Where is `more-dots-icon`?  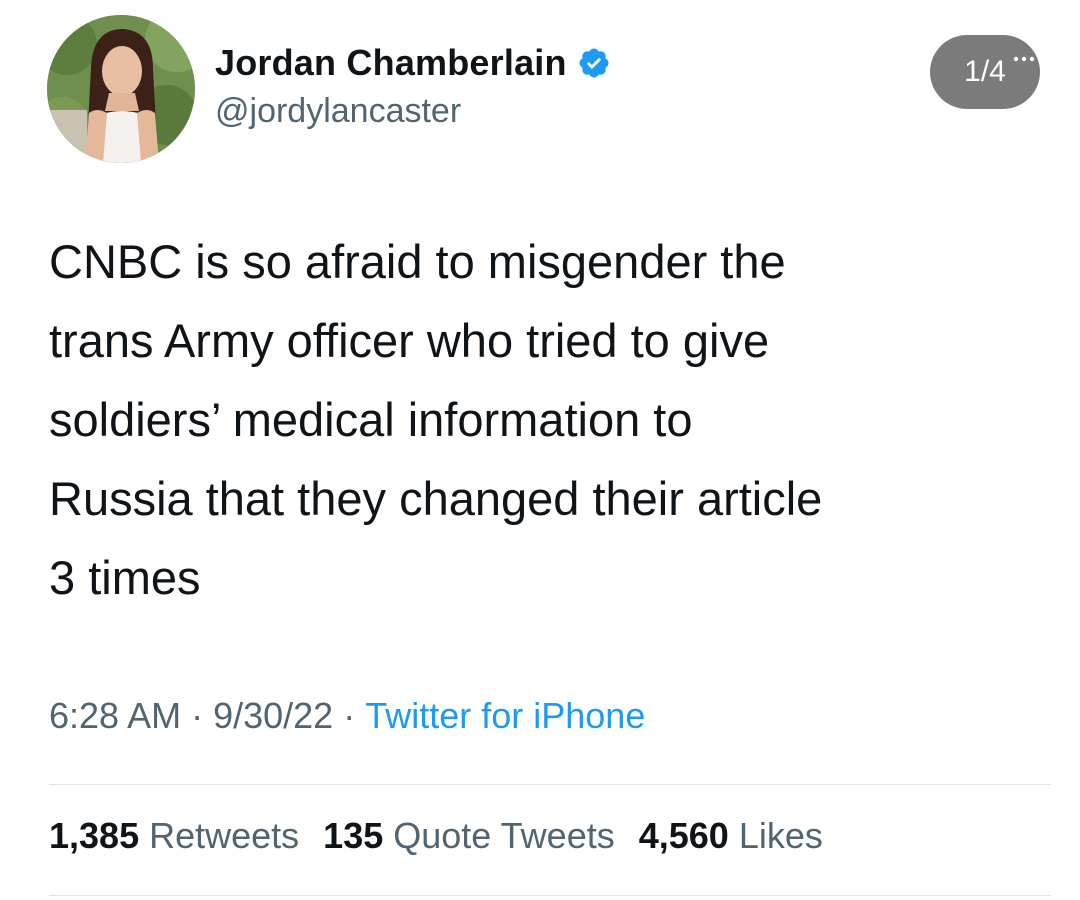
more-dots-icon is located at coordinates (1024, 59).